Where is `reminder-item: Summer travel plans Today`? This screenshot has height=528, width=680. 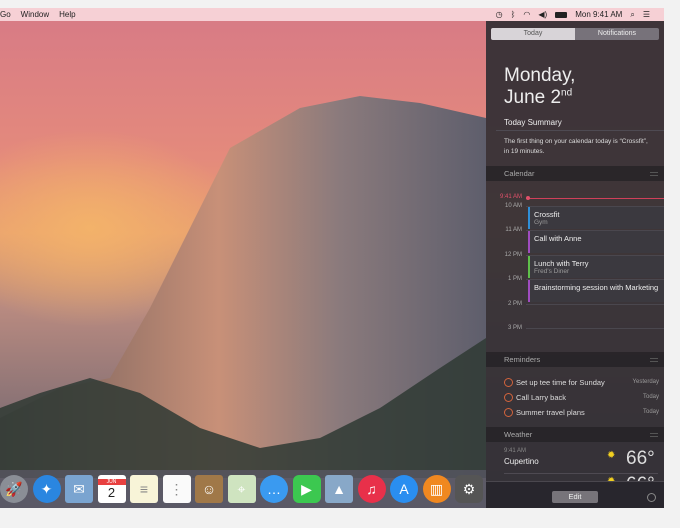
reminder-item: Summer travel plans Today is located at coordinates (581, 412).